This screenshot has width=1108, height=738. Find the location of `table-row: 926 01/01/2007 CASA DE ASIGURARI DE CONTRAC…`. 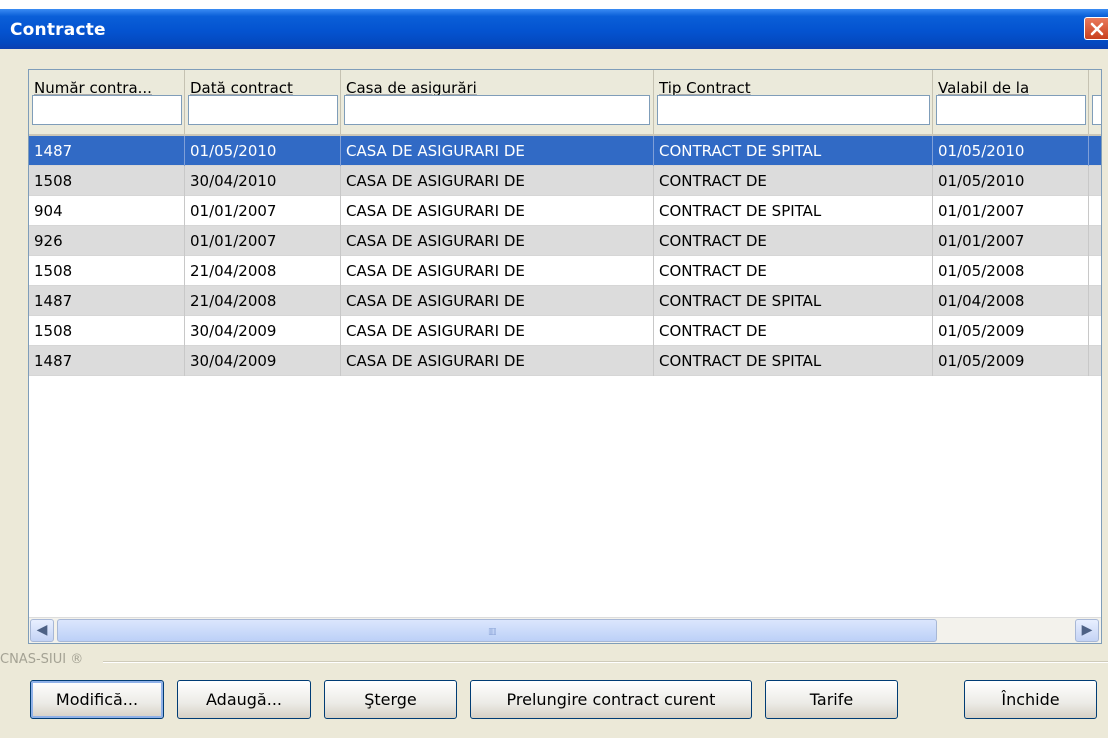

table-row: 926 01/01/2007 CASA DE ASIGURARI DE CONTRAC… is located at coordinates (565, 241).